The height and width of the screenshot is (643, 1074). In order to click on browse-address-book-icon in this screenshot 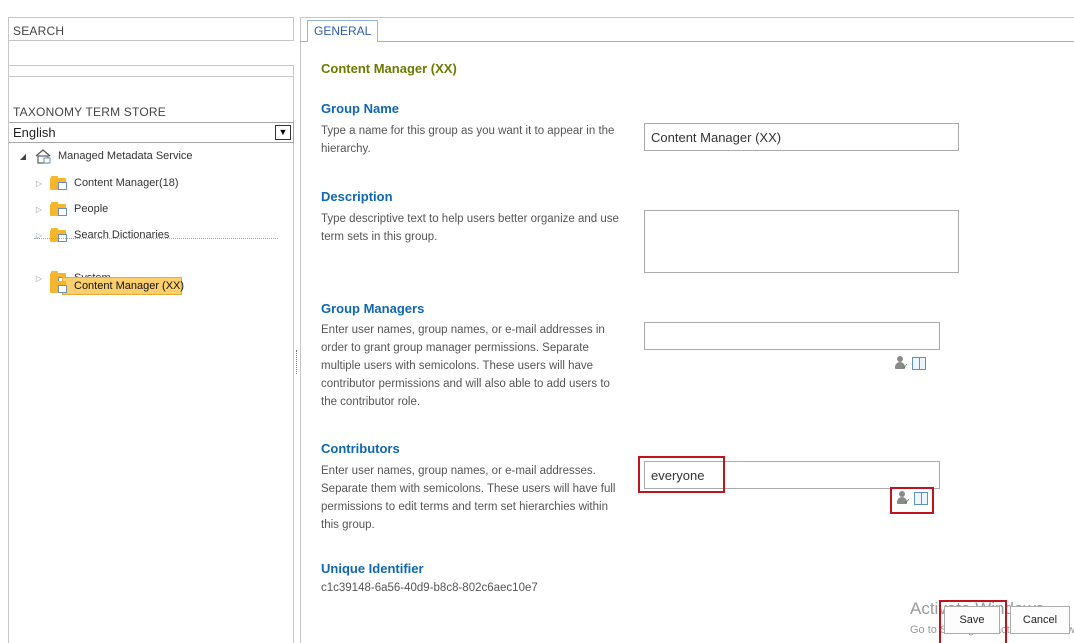, I will do `click(919, 363)`.